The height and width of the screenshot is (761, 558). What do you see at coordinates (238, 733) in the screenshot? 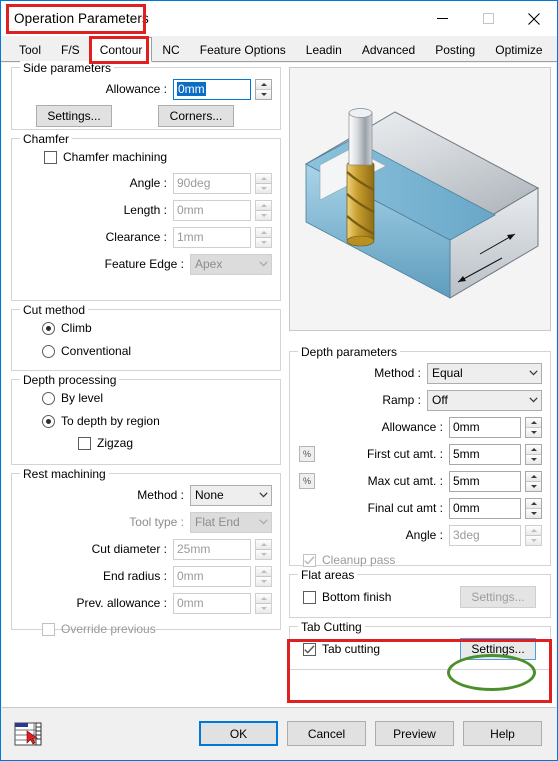
I see `ok-button: OK` at bounding box center [238, 733].